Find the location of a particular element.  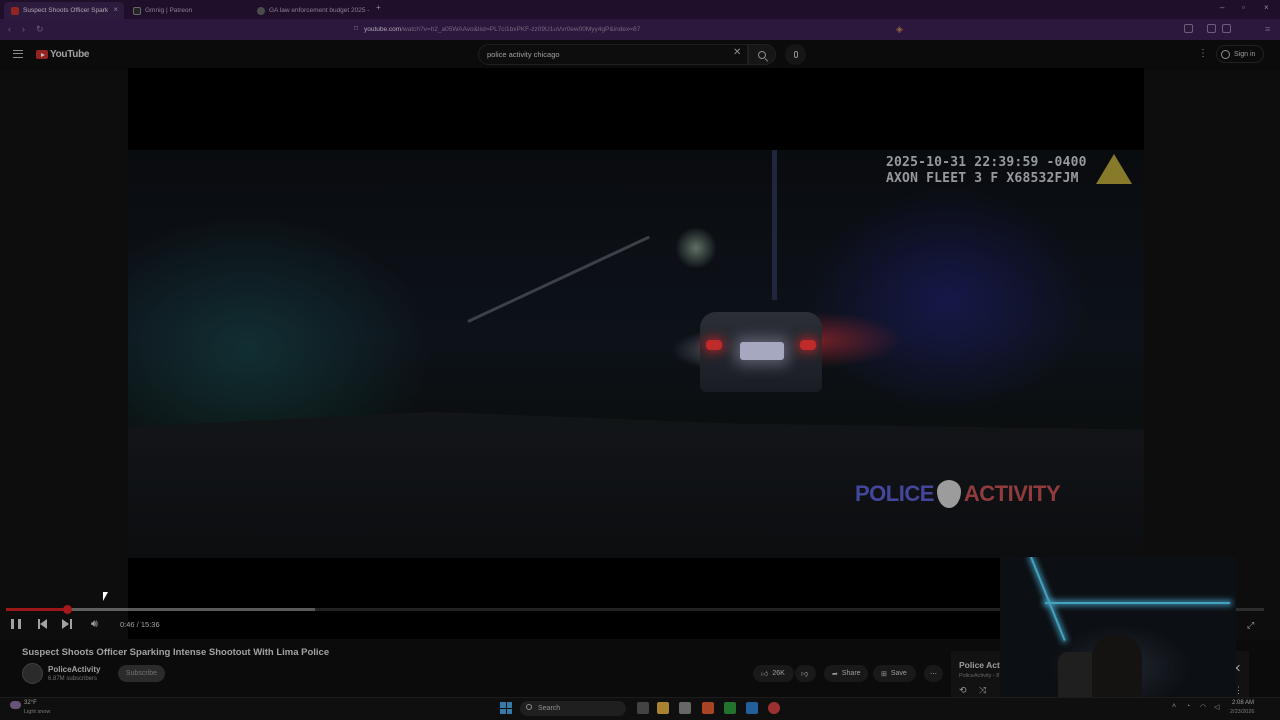

share-button: ➦ Share is located at coordinates (846, 673).